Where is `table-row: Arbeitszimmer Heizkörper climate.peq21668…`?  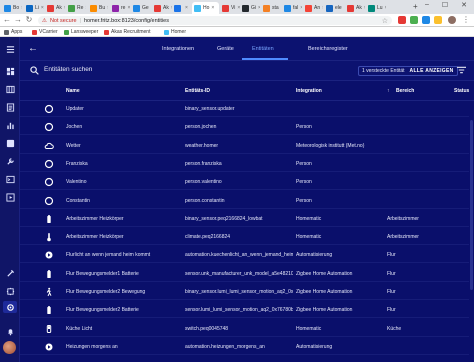 table-row: Arbeitszimmer Heizkörper climate.peq21668… is located at coordinates (247, 237).